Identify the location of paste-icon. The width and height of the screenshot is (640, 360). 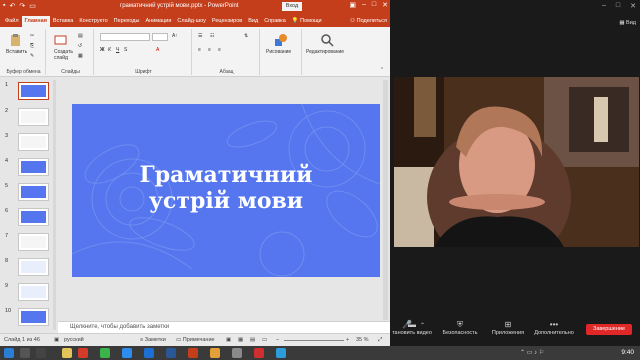
(16, 40).